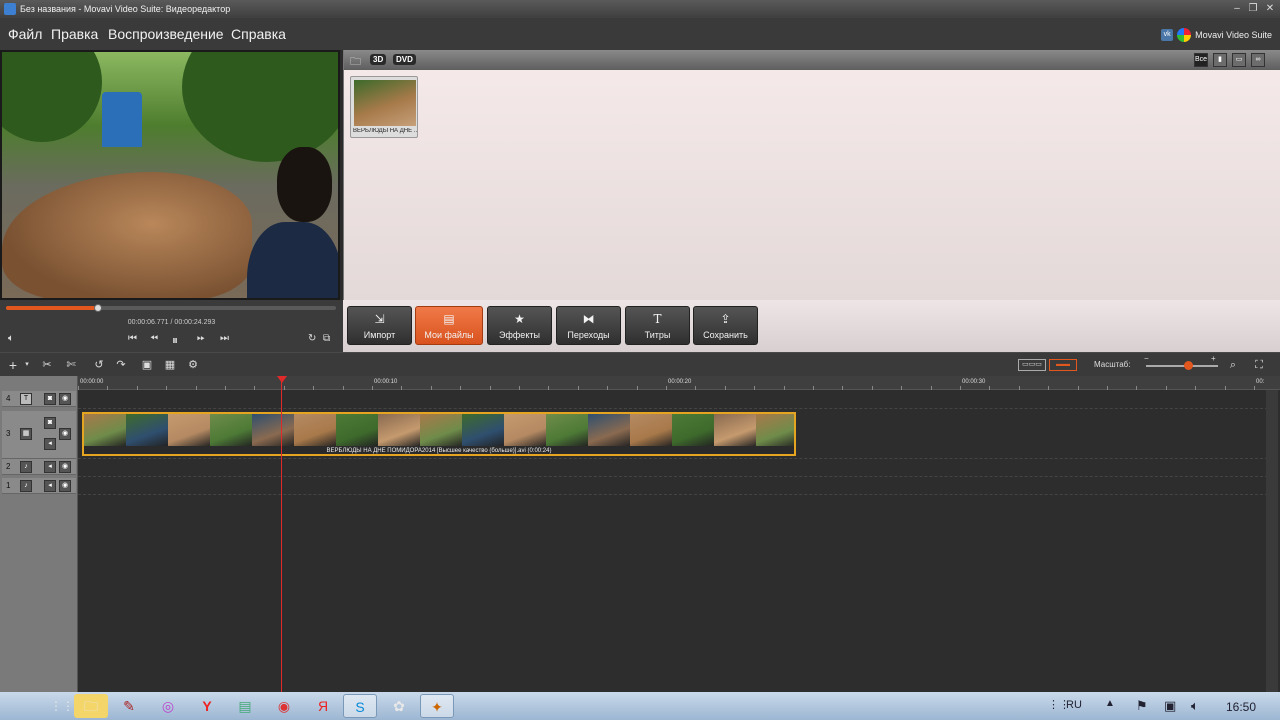 The width and height of the screenshot is (1280, 720). I want to click on ruler-label: 00:, so click(1260, 382).